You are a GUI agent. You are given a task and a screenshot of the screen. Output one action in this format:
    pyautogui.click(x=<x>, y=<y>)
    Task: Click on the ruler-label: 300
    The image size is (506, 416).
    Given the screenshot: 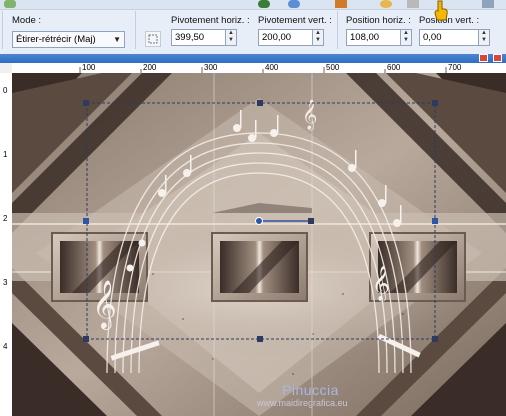 What is the action you would take?
    pyautogui.click(x=211, y=67)
    